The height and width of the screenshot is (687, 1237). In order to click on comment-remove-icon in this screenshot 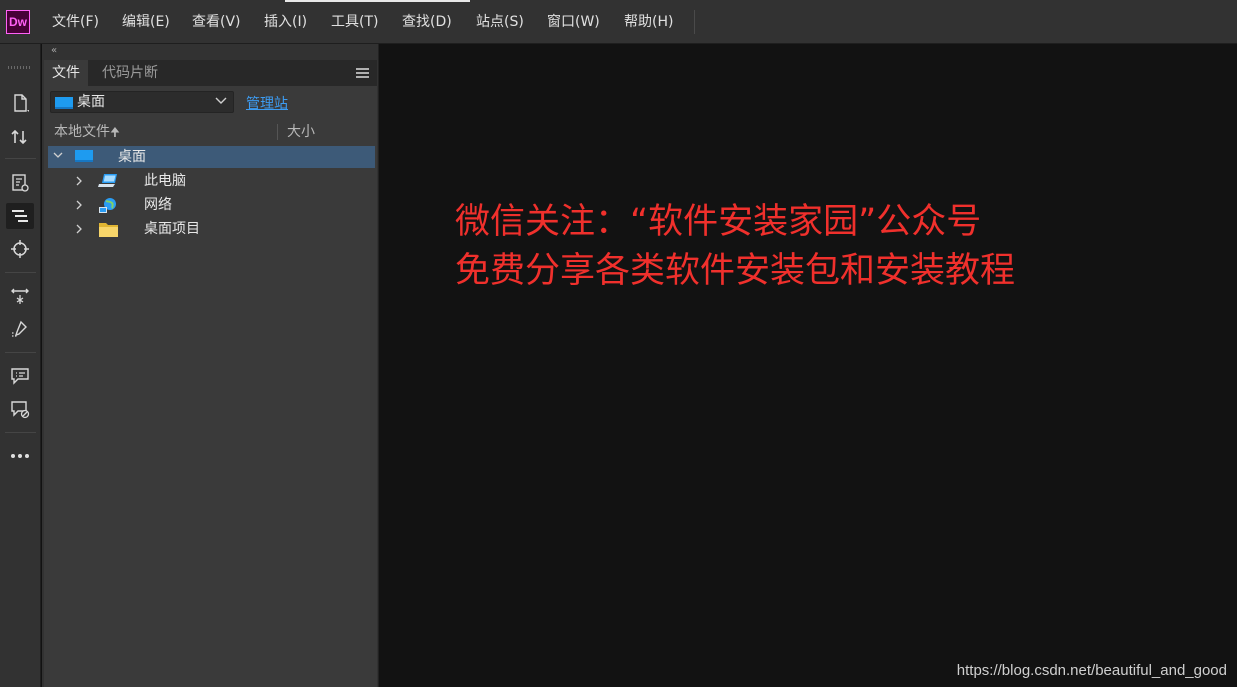, I will do `click(20, 409)`.